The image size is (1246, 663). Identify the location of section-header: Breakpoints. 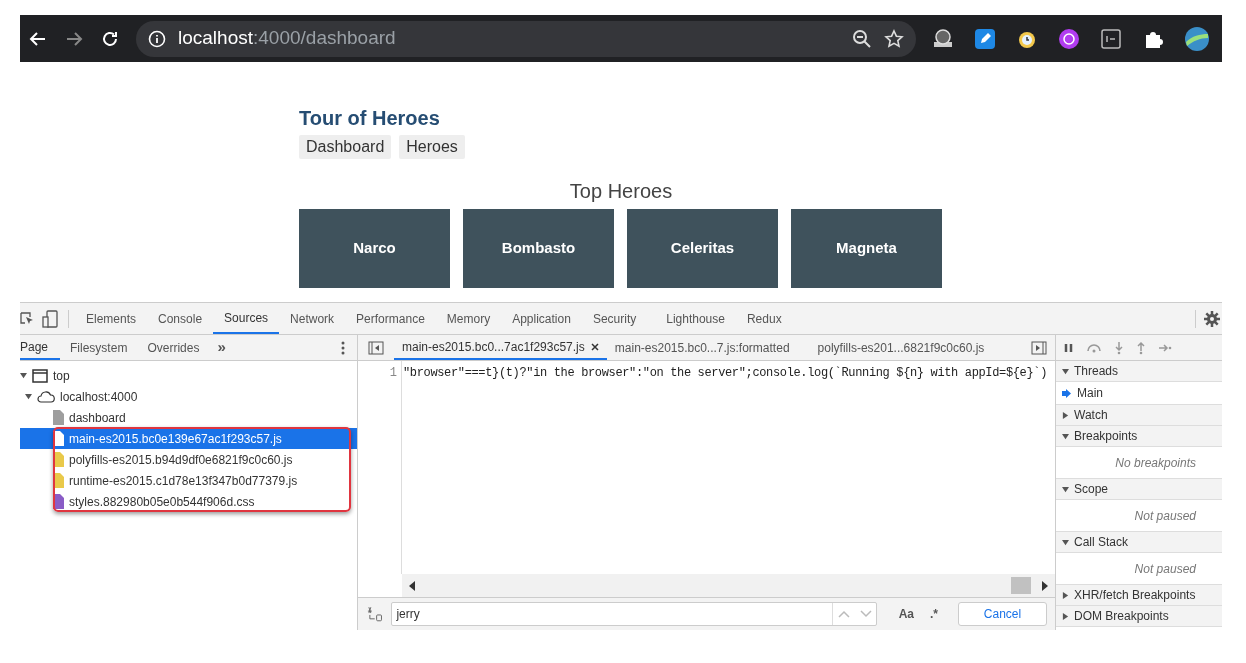
(1139, 436).